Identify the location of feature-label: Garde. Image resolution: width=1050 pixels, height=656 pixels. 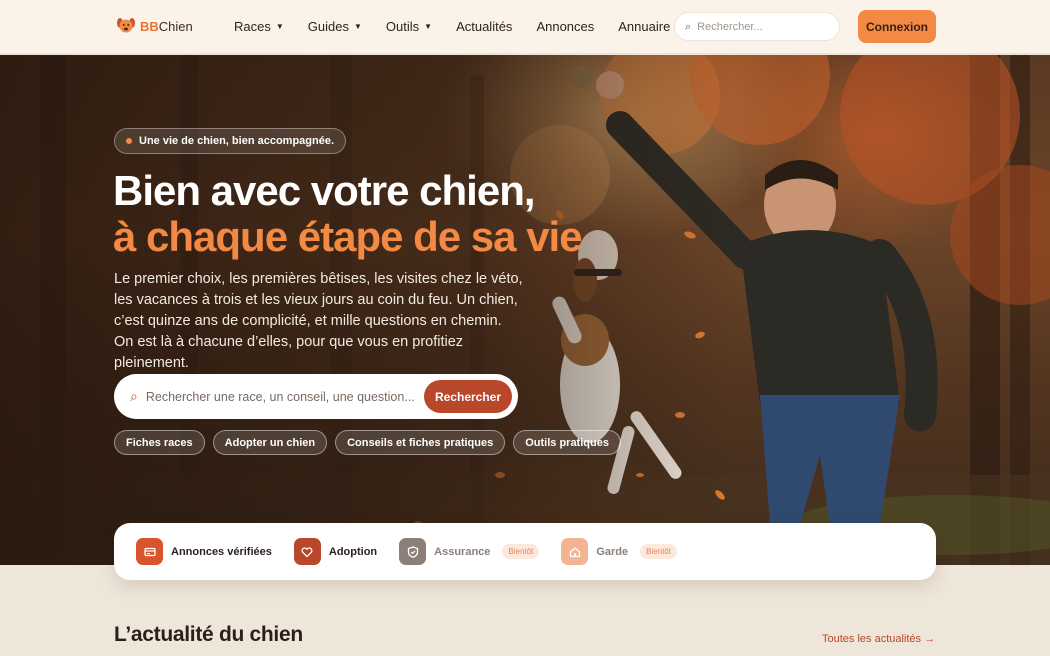
(612, 551).